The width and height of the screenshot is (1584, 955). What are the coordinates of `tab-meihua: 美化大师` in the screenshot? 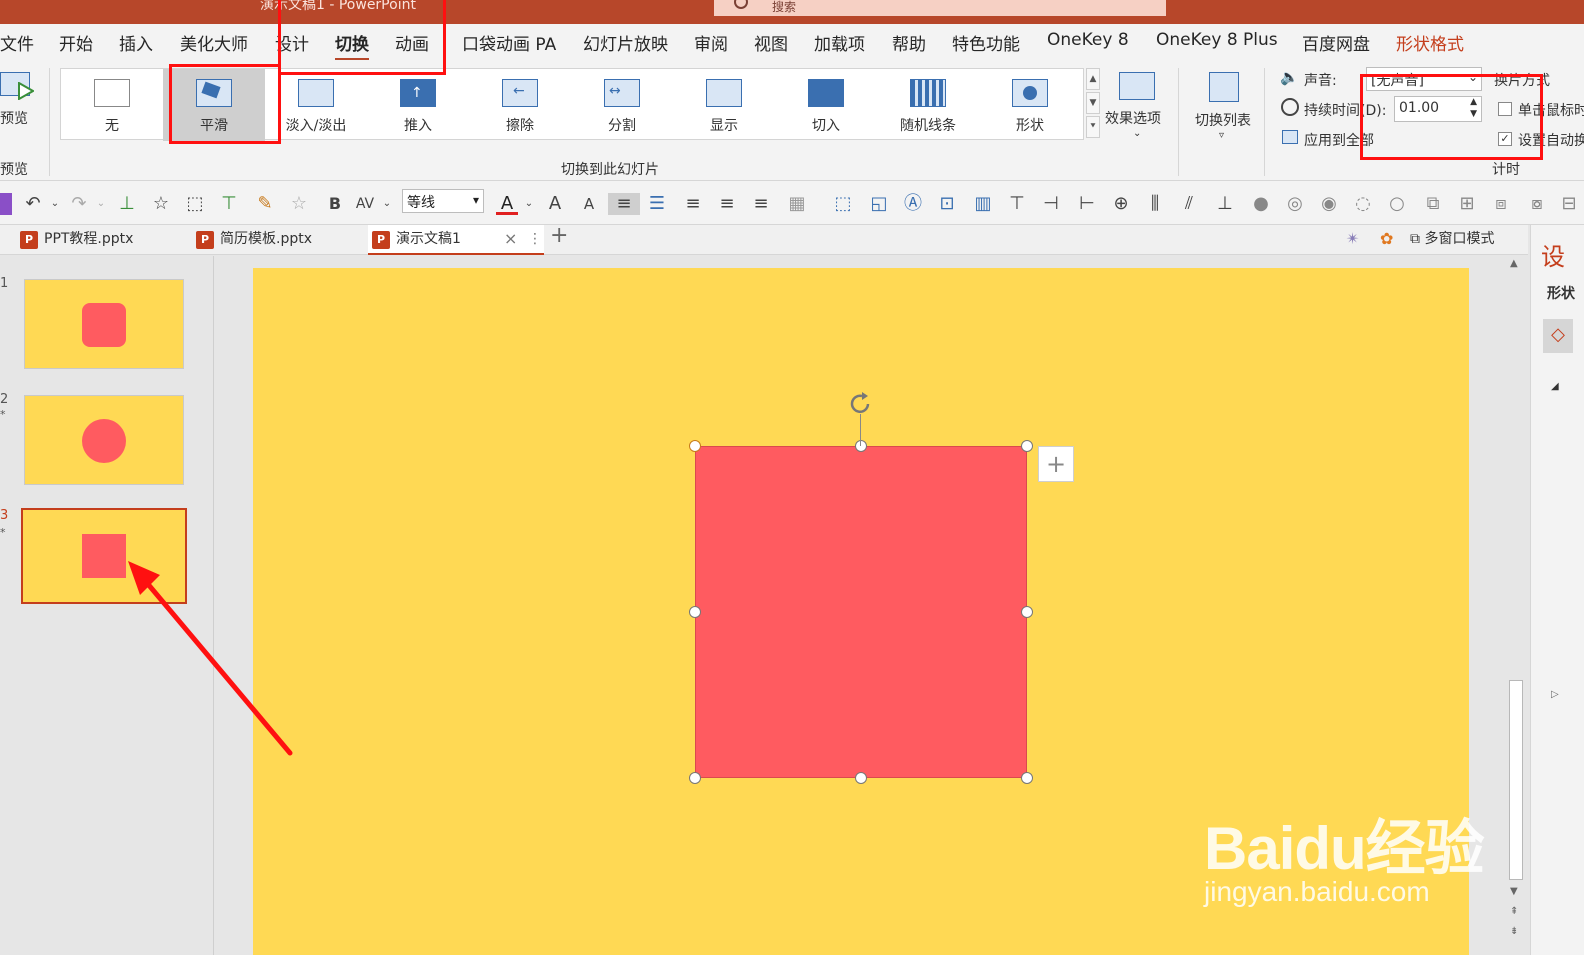 It's located at (214, 42).